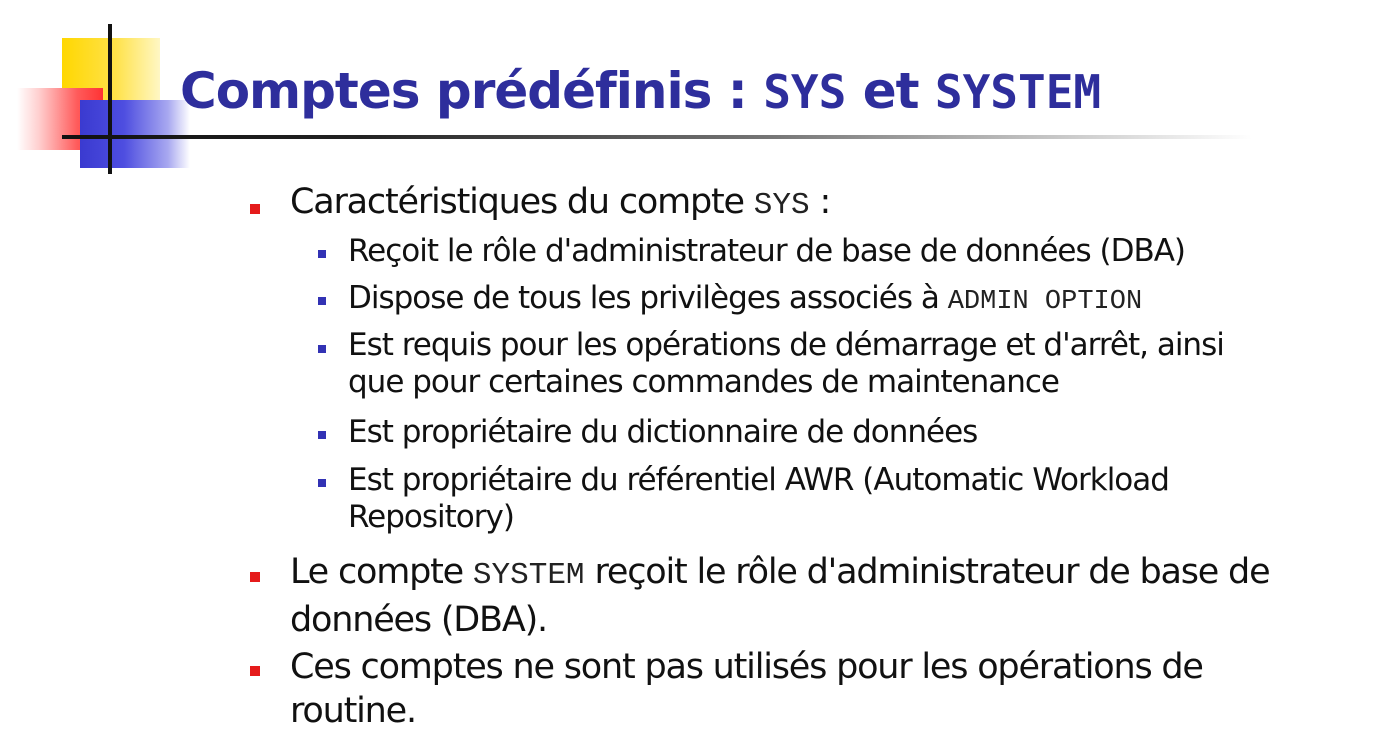 The height and width of the screenshot is (750, 1387). Describe the element at coordinates (472, 91) in the screenshot. I see `title-text-1: Comptes prédéfinis :` at that location.